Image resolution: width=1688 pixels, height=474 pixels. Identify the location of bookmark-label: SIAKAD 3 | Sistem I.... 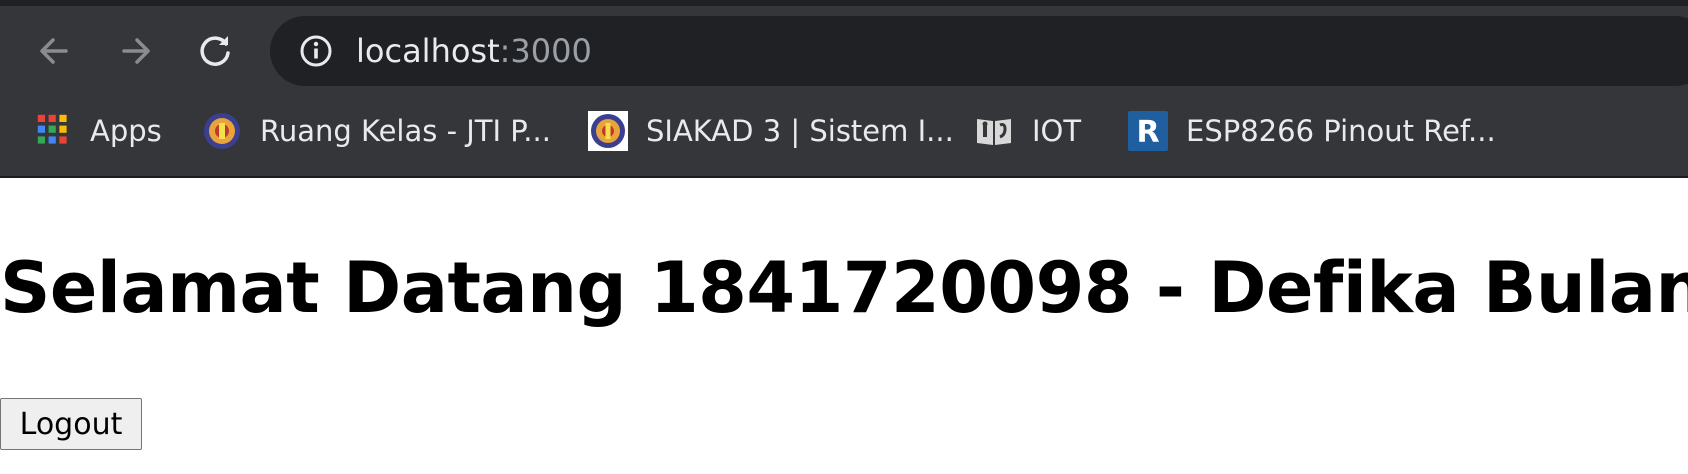
(800, 131).